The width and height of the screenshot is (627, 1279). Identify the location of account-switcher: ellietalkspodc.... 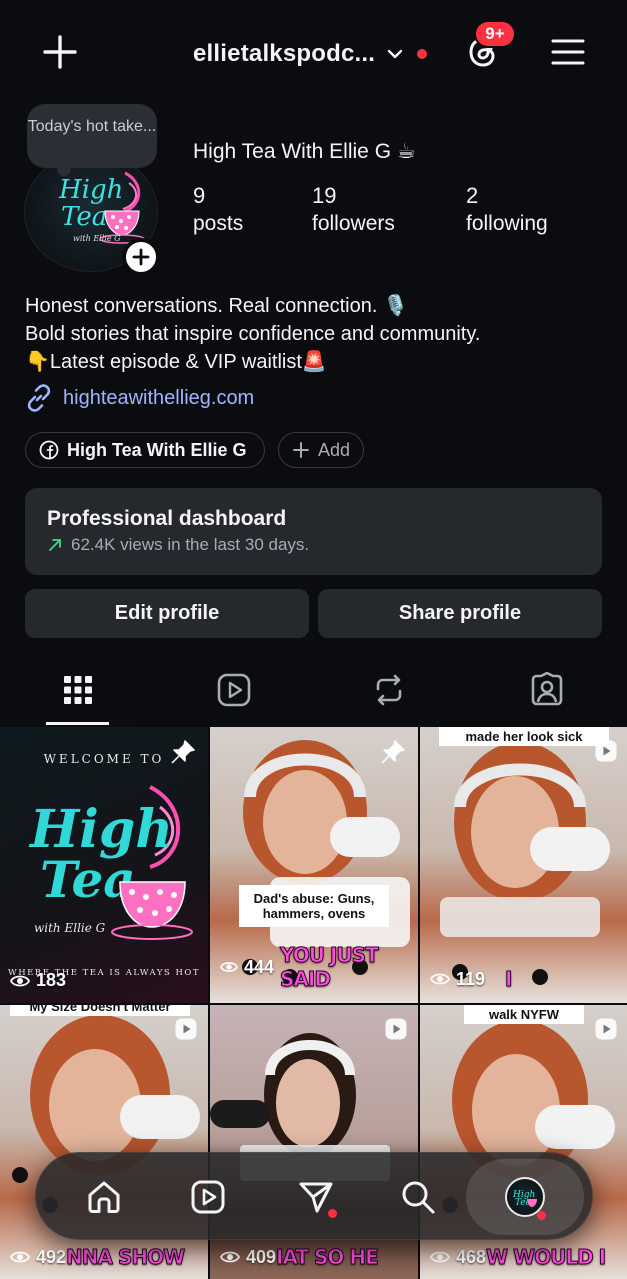
(310, 54).